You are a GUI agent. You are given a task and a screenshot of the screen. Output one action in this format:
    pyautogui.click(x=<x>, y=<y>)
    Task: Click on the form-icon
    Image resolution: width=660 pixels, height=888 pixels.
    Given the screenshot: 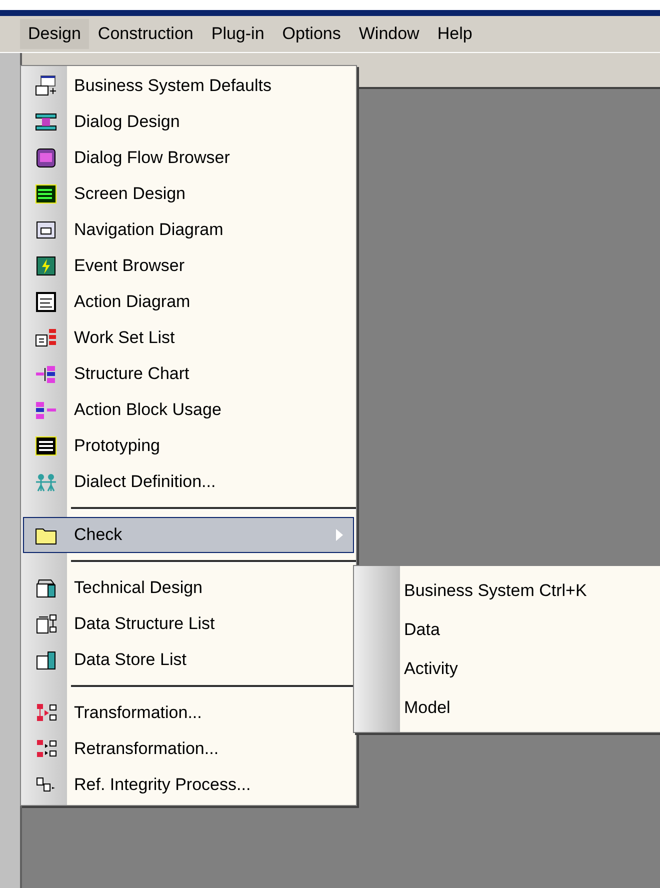 What is the action you would take?
    pyautogui.click(x=46, y=86)
    